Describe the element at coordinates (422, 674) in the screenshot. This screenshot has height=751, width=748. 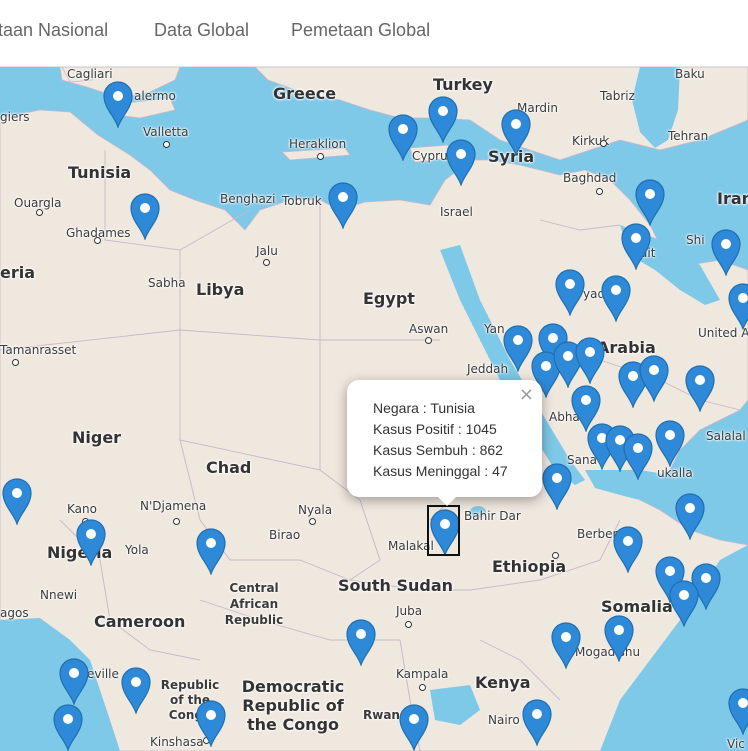
I see `label-kampala: Kampala` at that location.